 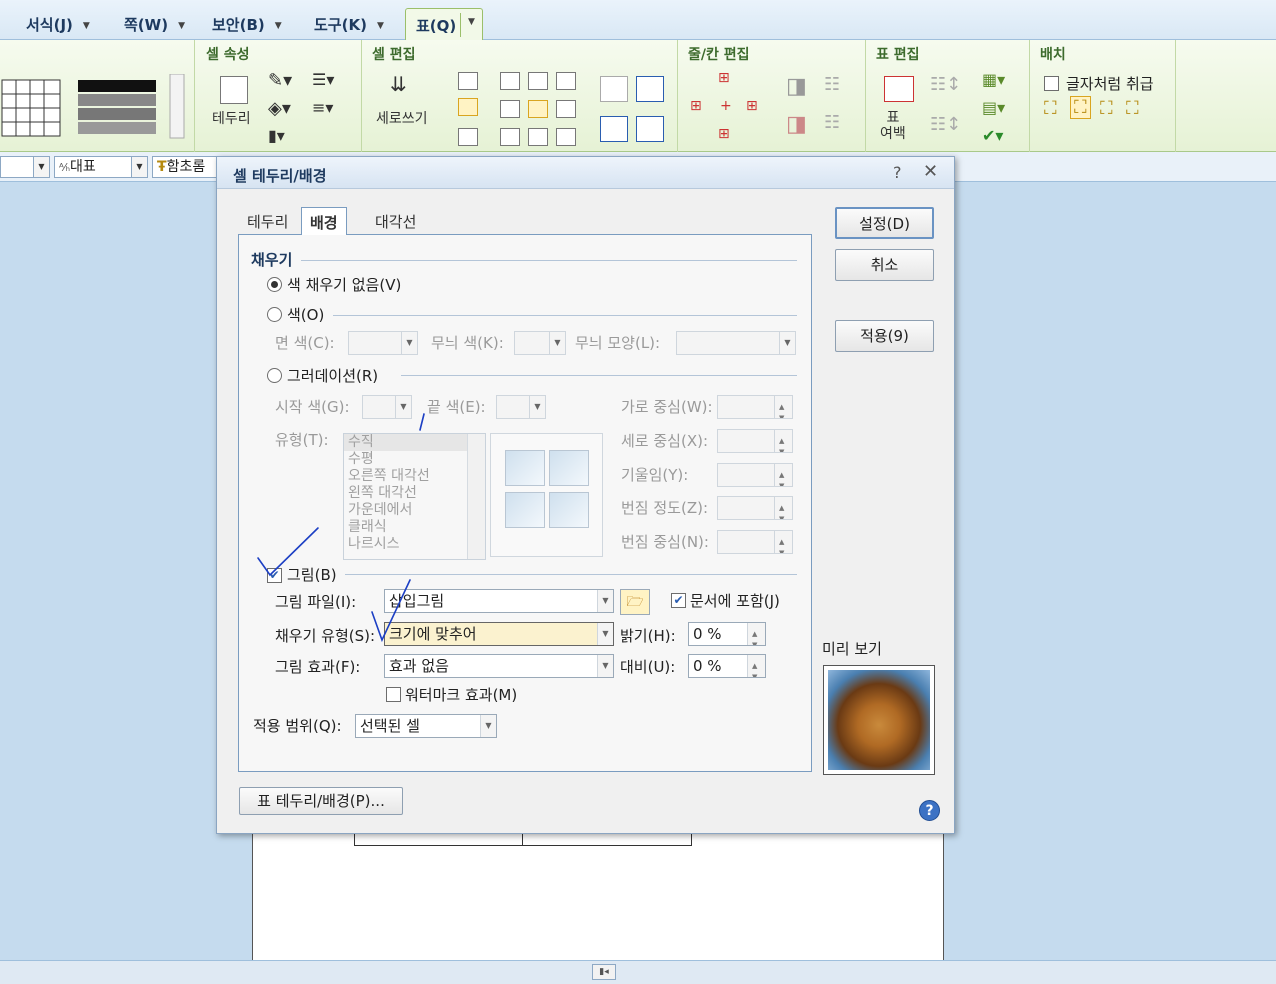 I want to click on align-middle-icon, so click(x=468, y=107).